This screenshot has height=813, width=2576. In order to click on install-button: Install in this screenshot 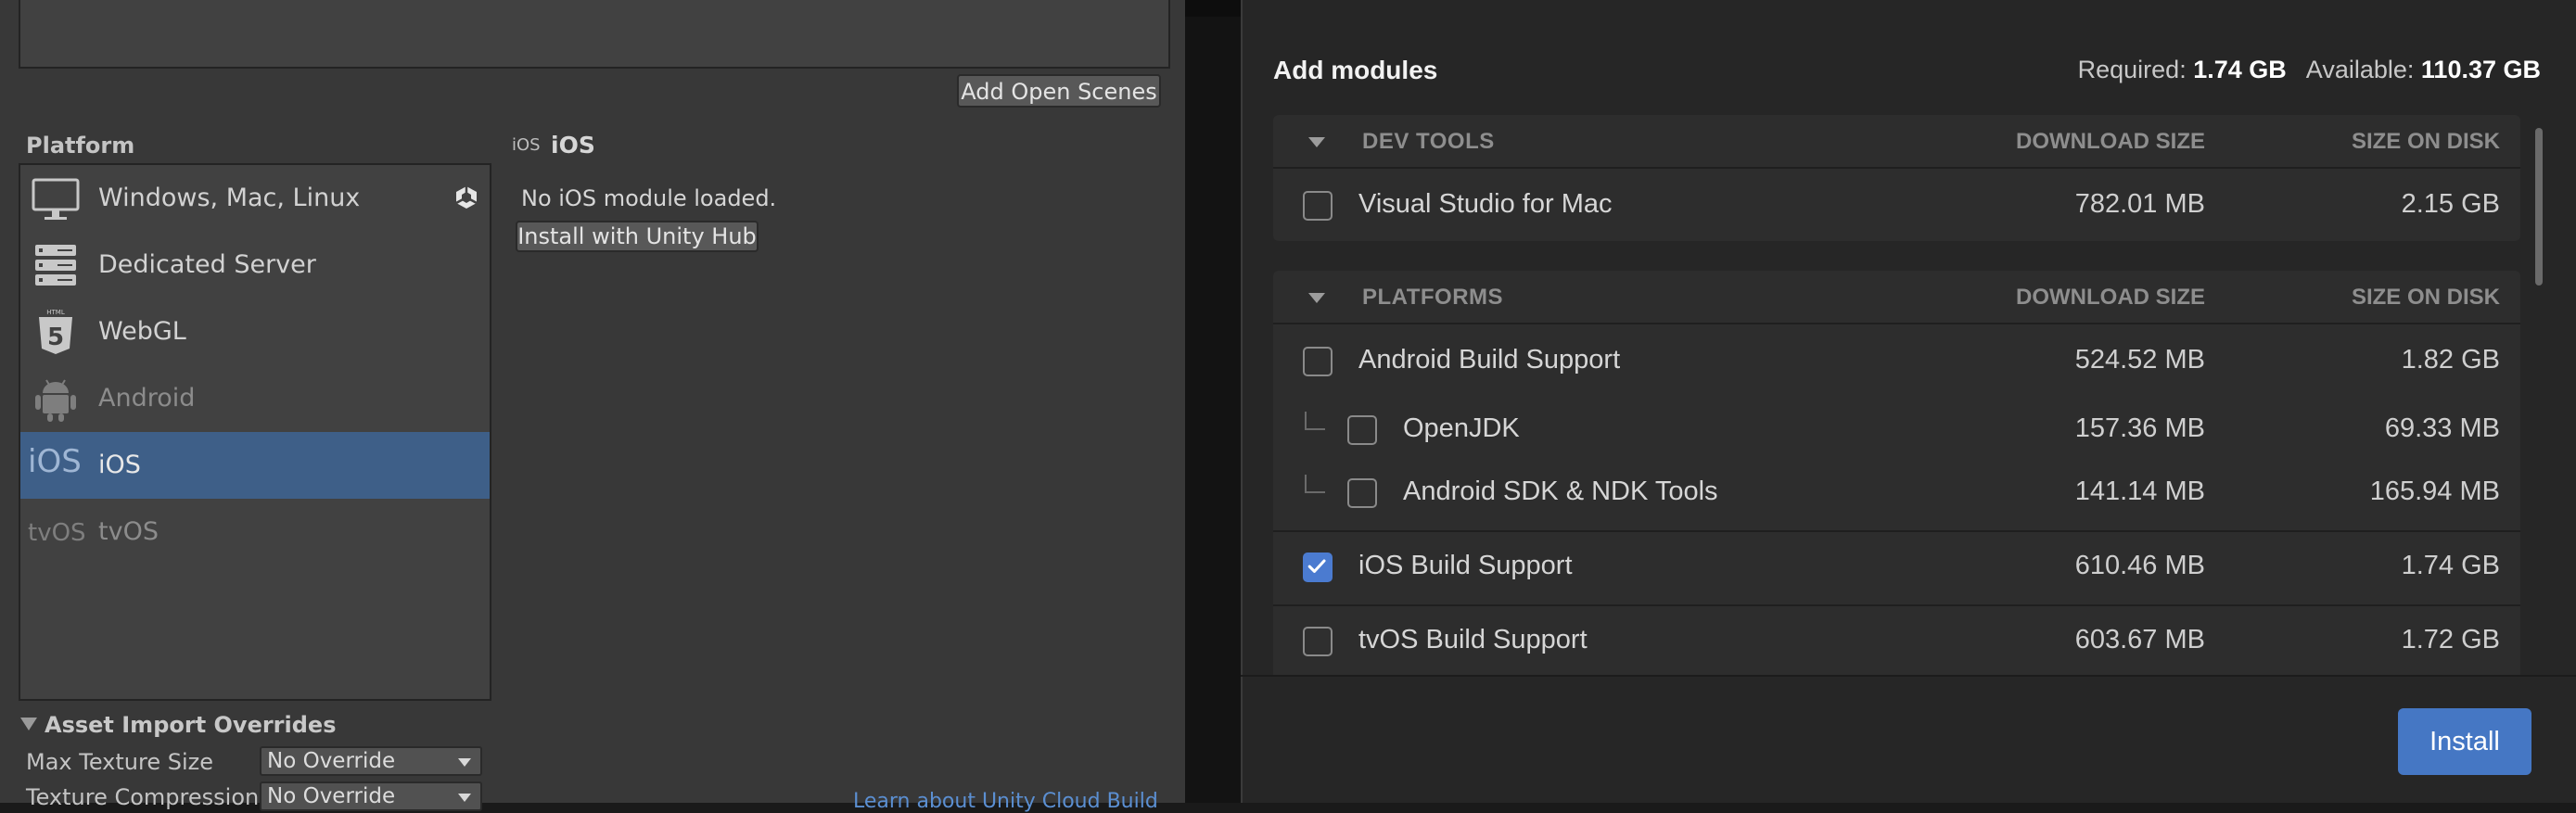, I will do `click(2464, 742)`.